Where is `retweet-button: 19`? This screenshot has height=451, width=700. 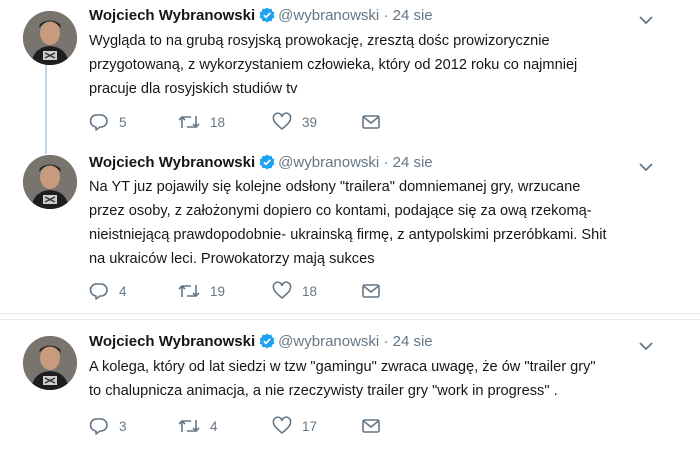
retweet-button: 19 is located at coordinates (201, 291).